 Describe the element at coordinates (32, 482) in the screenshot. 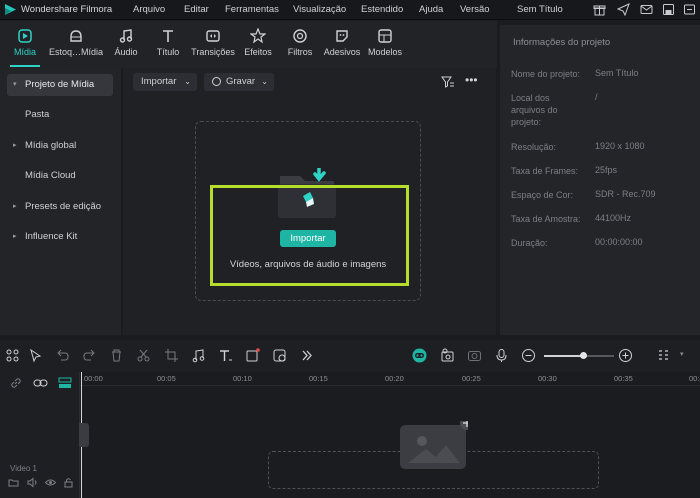

I see `mute-audio-icon` at that location.